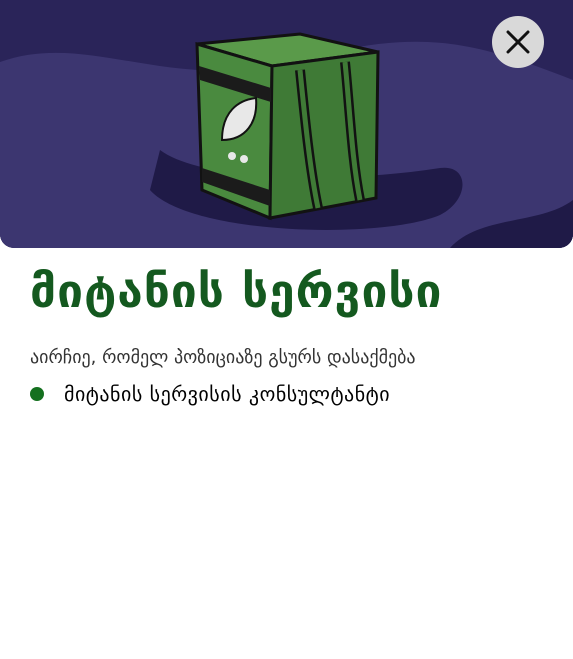 This screenshot has height=659, width=573. Describe the element at coordinates (37, 394) in the screenshot. I see `bullet-dot-icon` at that location.